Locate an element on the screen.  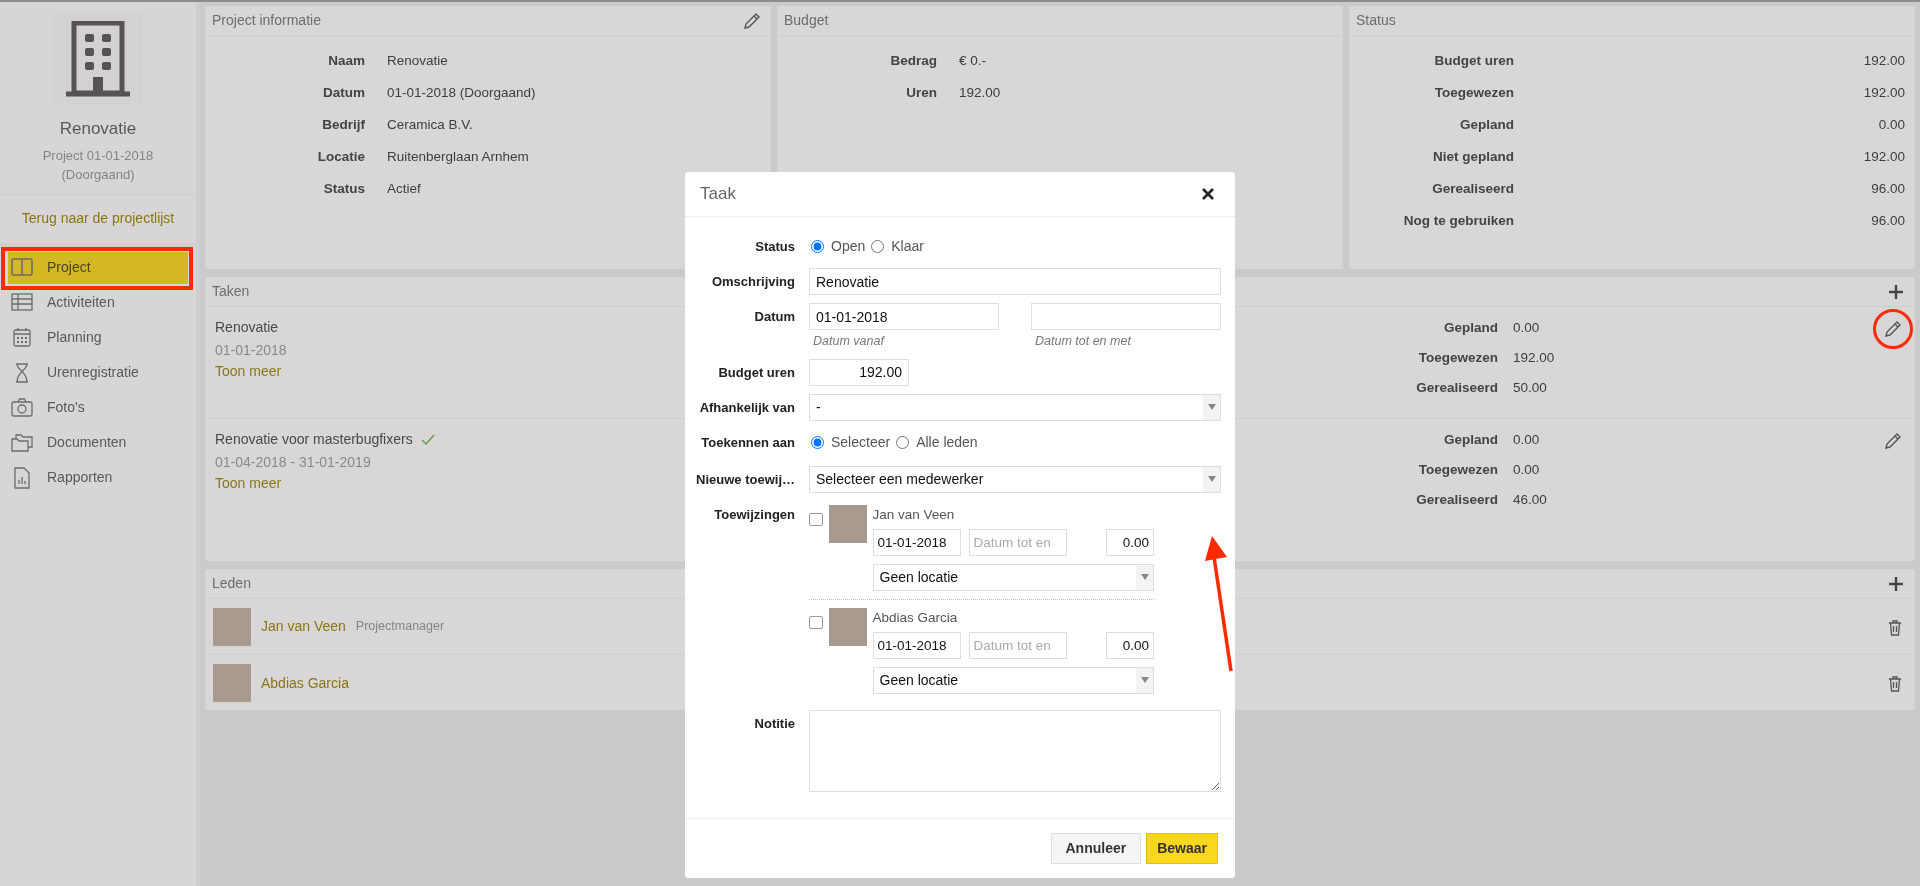
panel-title: Taken is located at coordinates (231, 291).